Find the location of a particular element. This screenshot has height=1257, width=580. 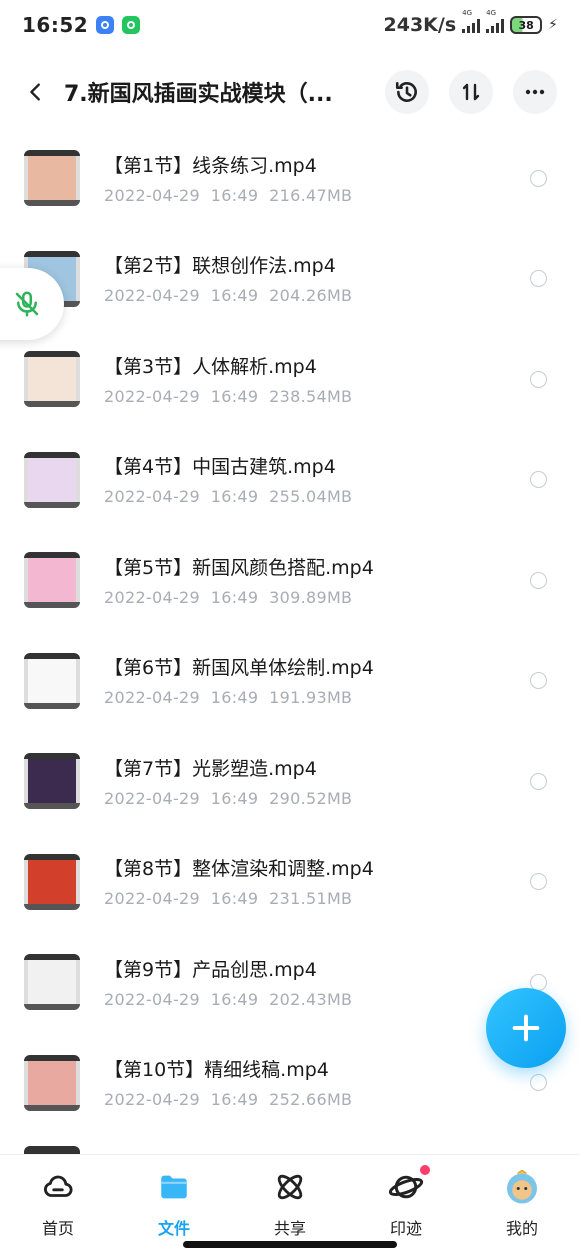

back-button is located at coordinates (36, 92).